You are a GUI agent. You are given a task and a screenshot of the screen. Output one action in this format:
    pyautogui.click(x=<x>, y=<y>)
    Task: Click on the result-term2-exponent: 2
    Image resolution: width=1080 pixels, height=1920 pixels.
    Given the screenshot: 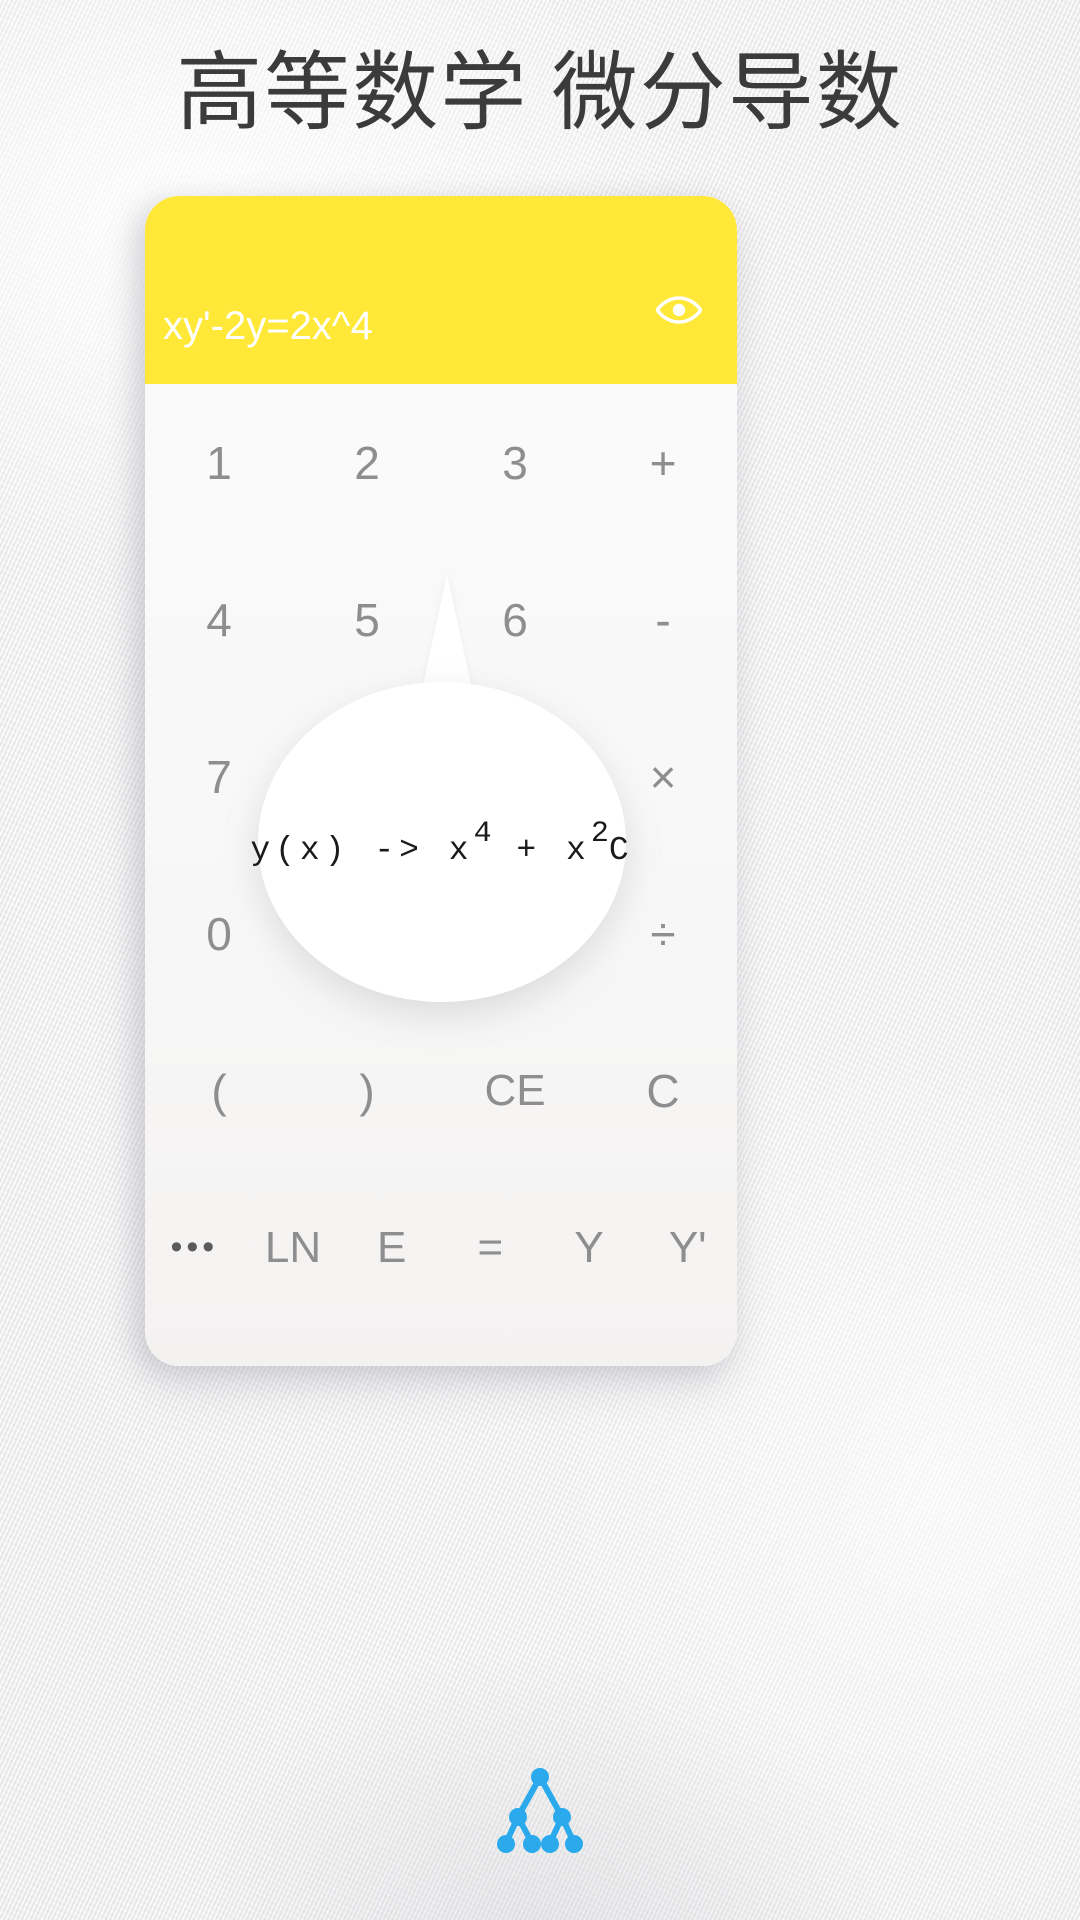 What is the action you would take?
    pyautogui.click(x=599, y=834)
    